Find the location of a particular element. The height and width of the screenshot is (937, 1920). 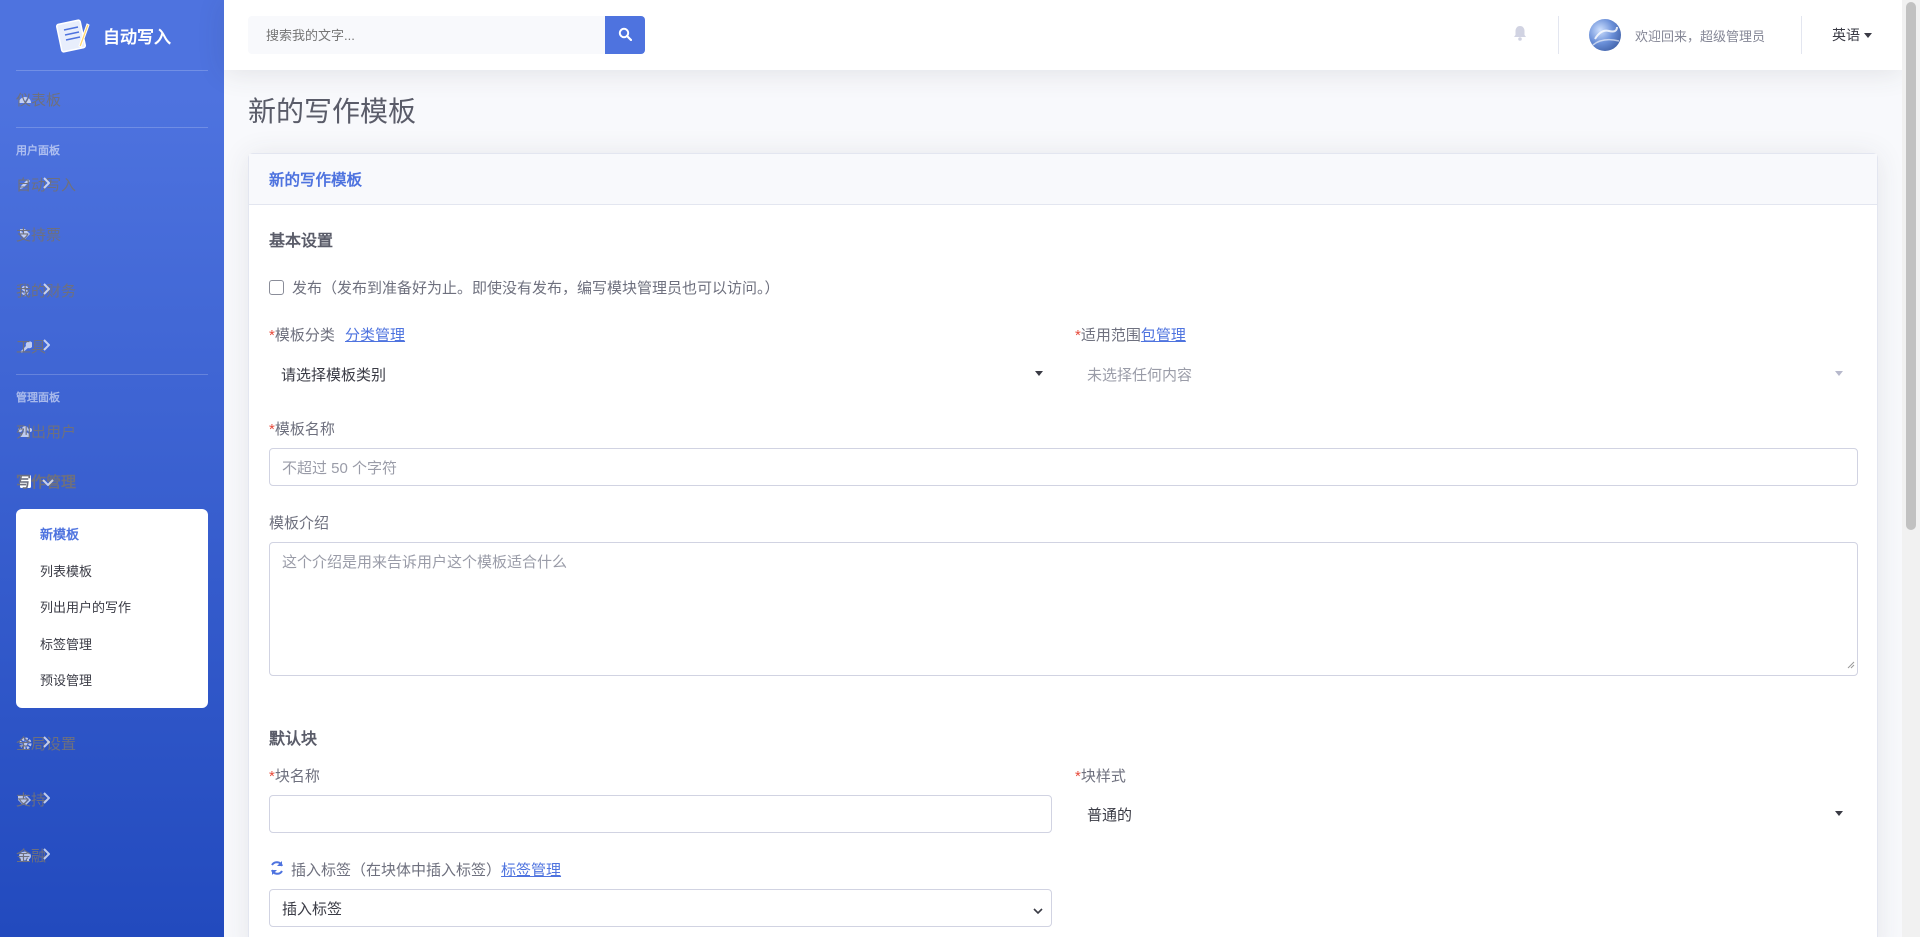

block-style-select: 普通的 is located at coordinates (1465, 814).